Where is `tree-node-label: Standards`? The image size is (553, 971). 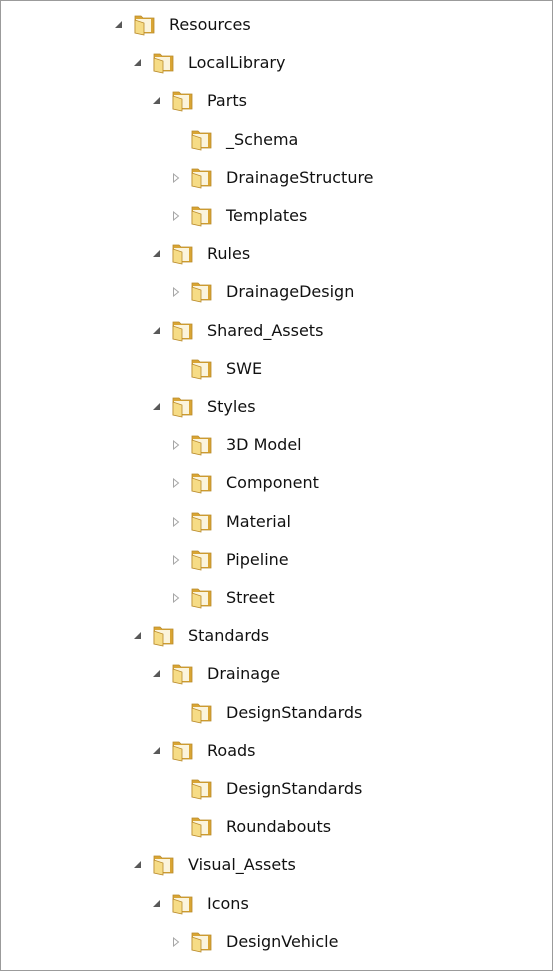 tree-node-label: Standards is located at coordinates (228, 636).